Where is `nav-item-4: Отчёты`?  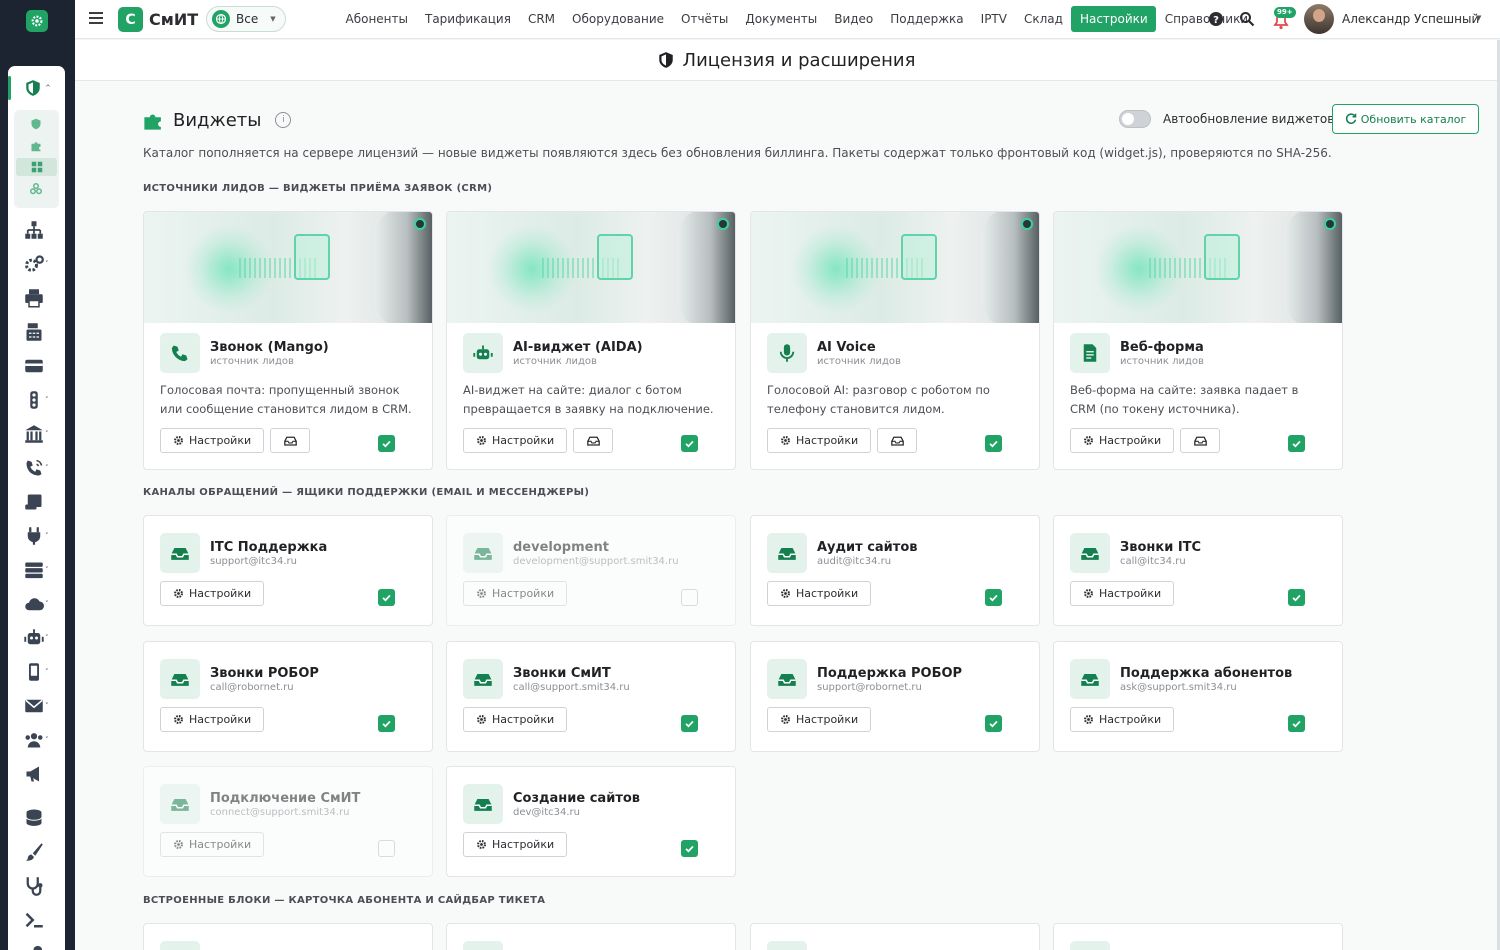 nav-item-4: Отчёты is located at coordinates (705, 19).